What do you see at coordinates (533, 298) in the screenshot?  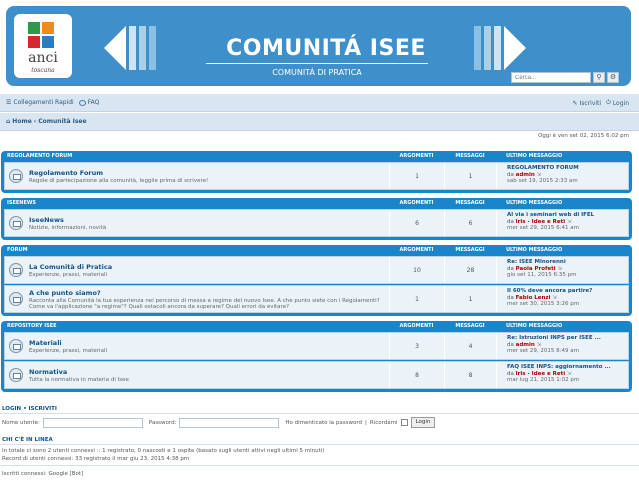 I see `last-post-user-link: Fabio Lenzi` at bounding box center [533, 298].